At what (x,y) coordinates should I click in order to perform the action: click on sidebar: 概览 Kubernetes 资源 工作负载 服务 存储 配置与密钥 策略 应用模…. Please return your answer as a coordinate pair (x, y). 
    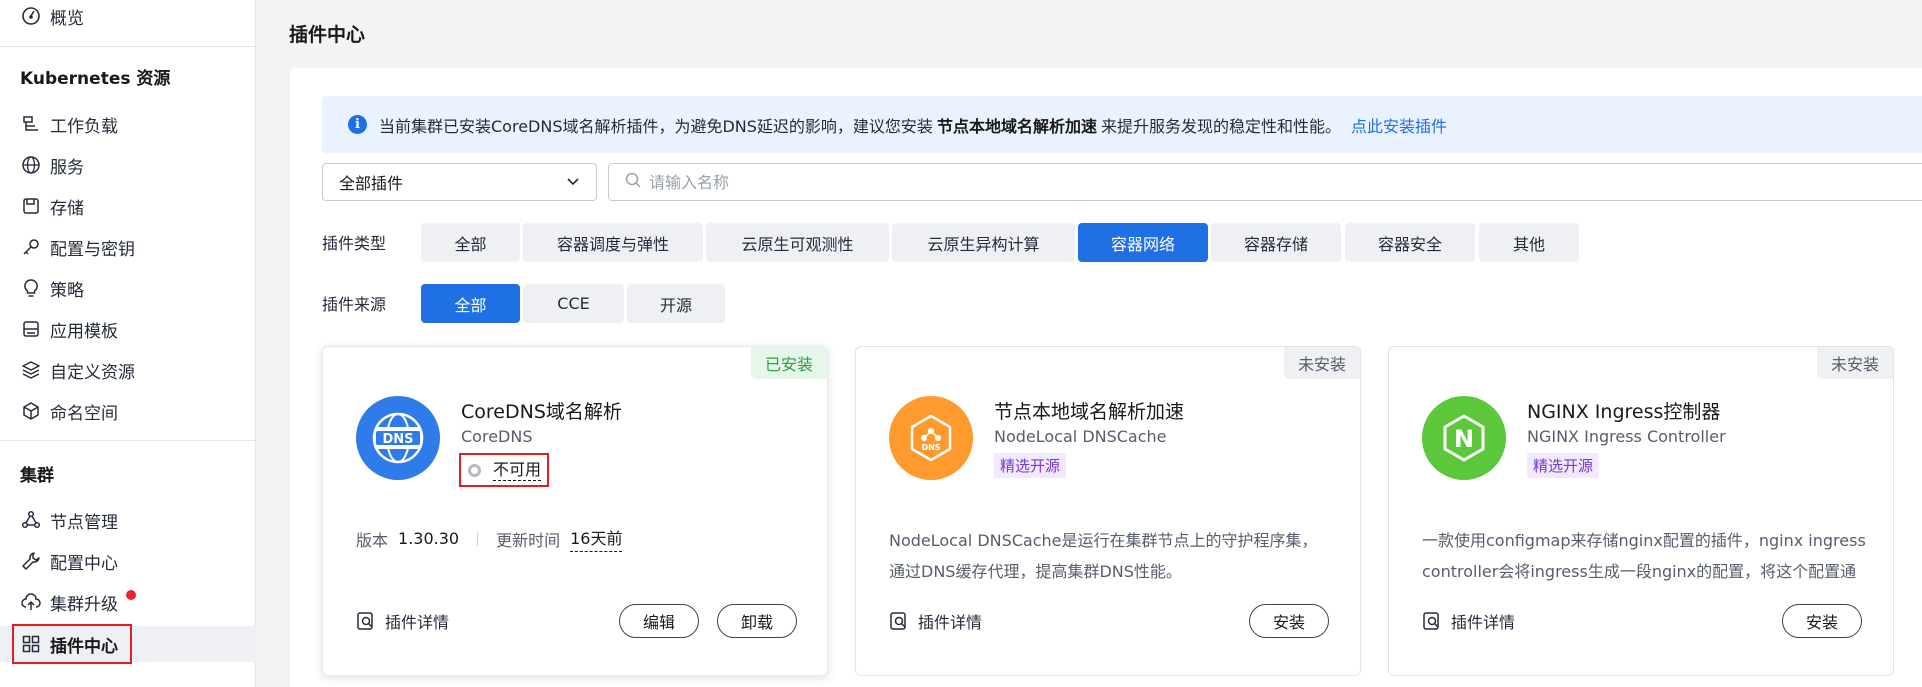
    Looking at the image, I should click on (128, 343).